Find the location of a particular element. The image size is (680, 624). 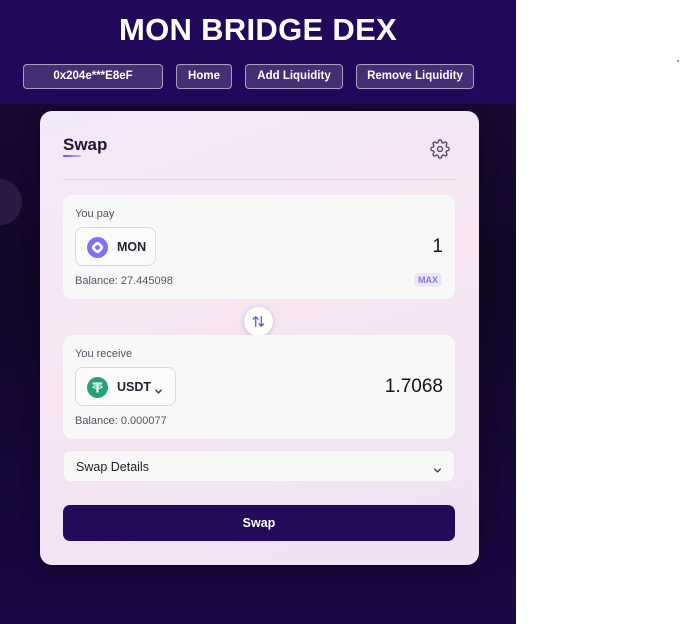

add-liquidity-button: Add Liquidity is located at coordinates (294, 76).